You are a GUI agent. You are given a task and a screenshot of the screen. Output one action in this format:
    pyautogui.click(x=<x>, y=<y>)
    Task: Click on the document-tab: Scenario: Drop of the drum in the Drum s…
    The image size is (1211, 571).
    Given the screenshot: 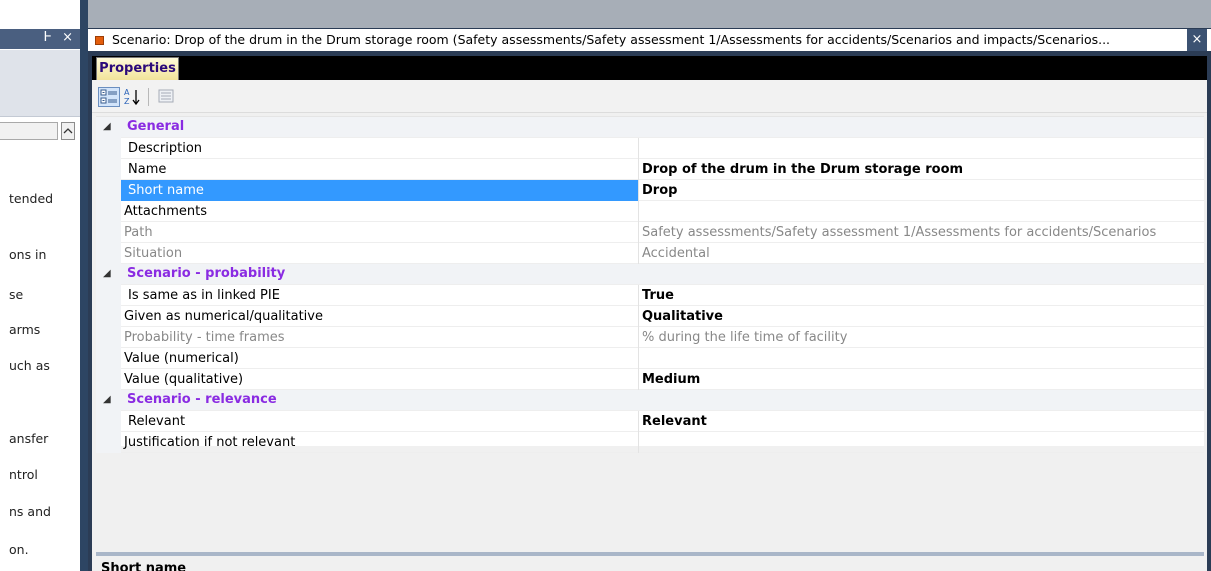 What is the action you would take?
    pyautogui.click(x=649, y=40)
    